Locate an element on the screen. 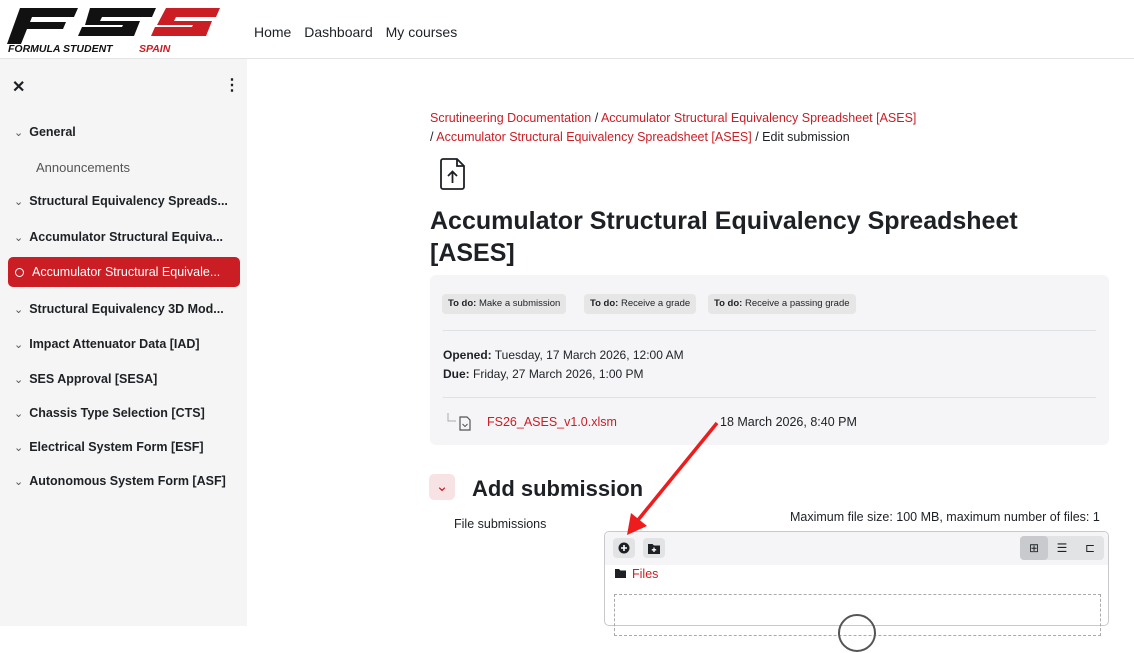  todo-badge: To do: Make a submission is located at coordinates (504, 304).